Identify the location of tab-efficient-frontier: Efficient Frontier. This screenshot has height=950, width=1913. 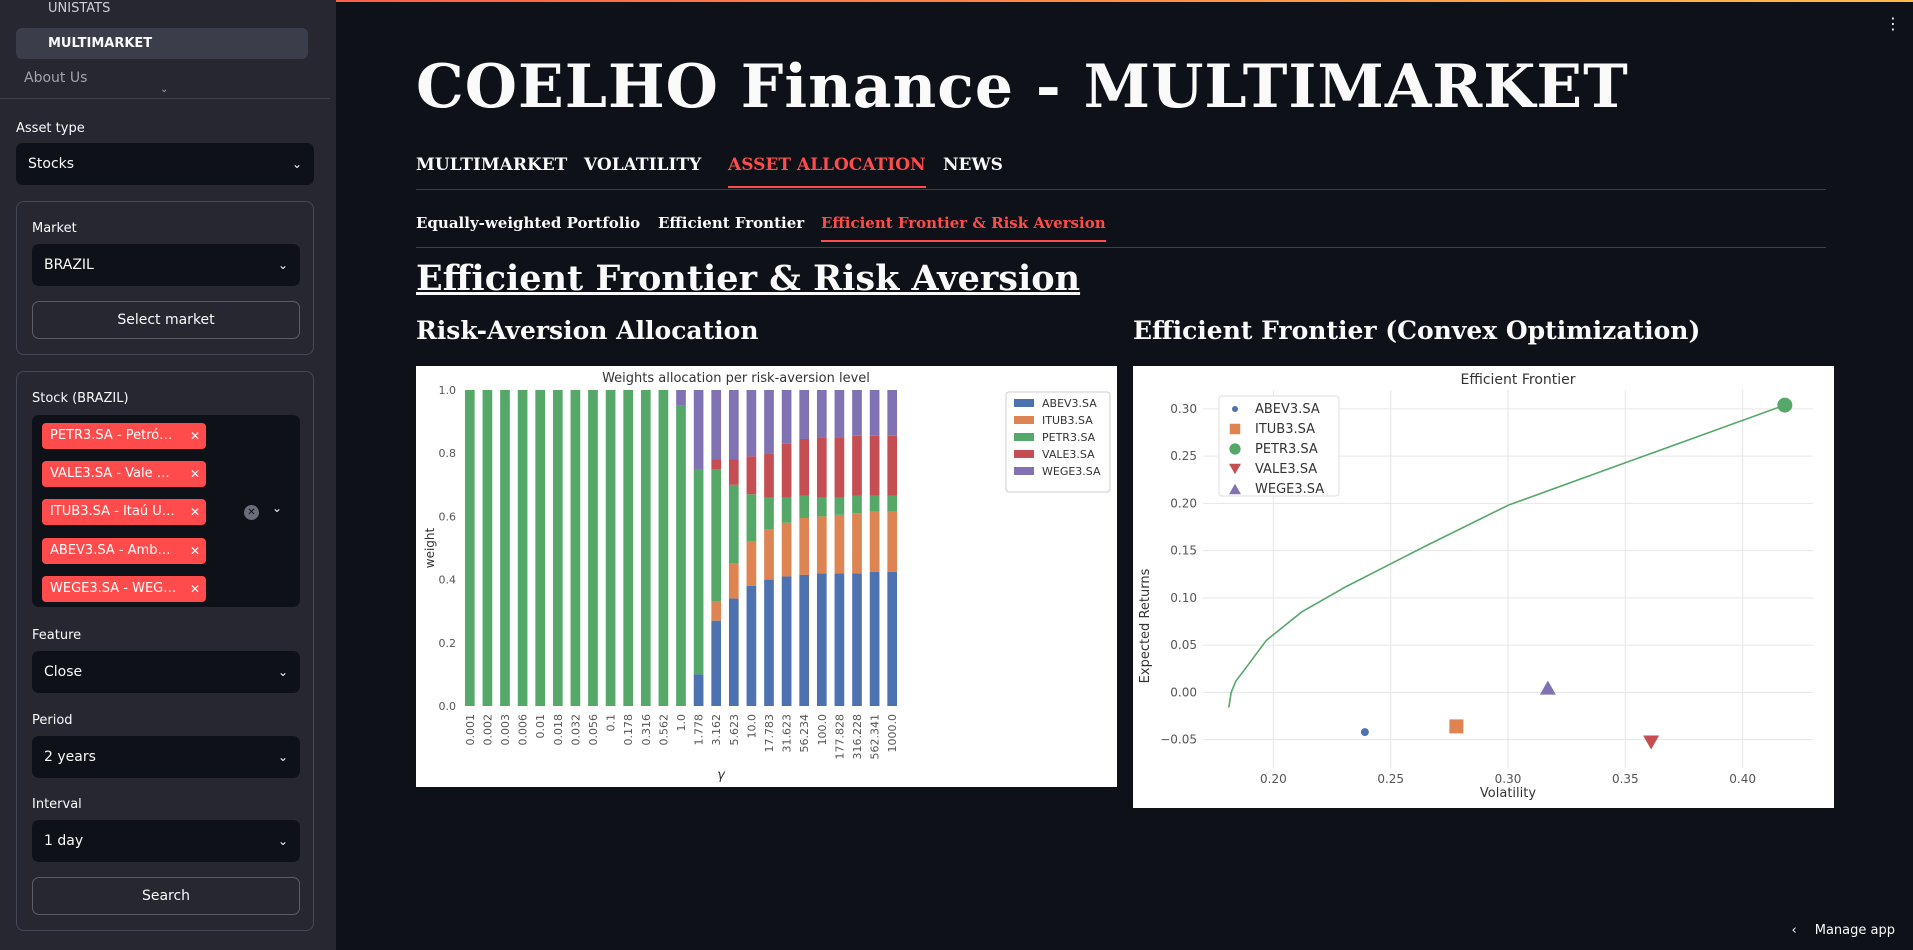
(731, 223).